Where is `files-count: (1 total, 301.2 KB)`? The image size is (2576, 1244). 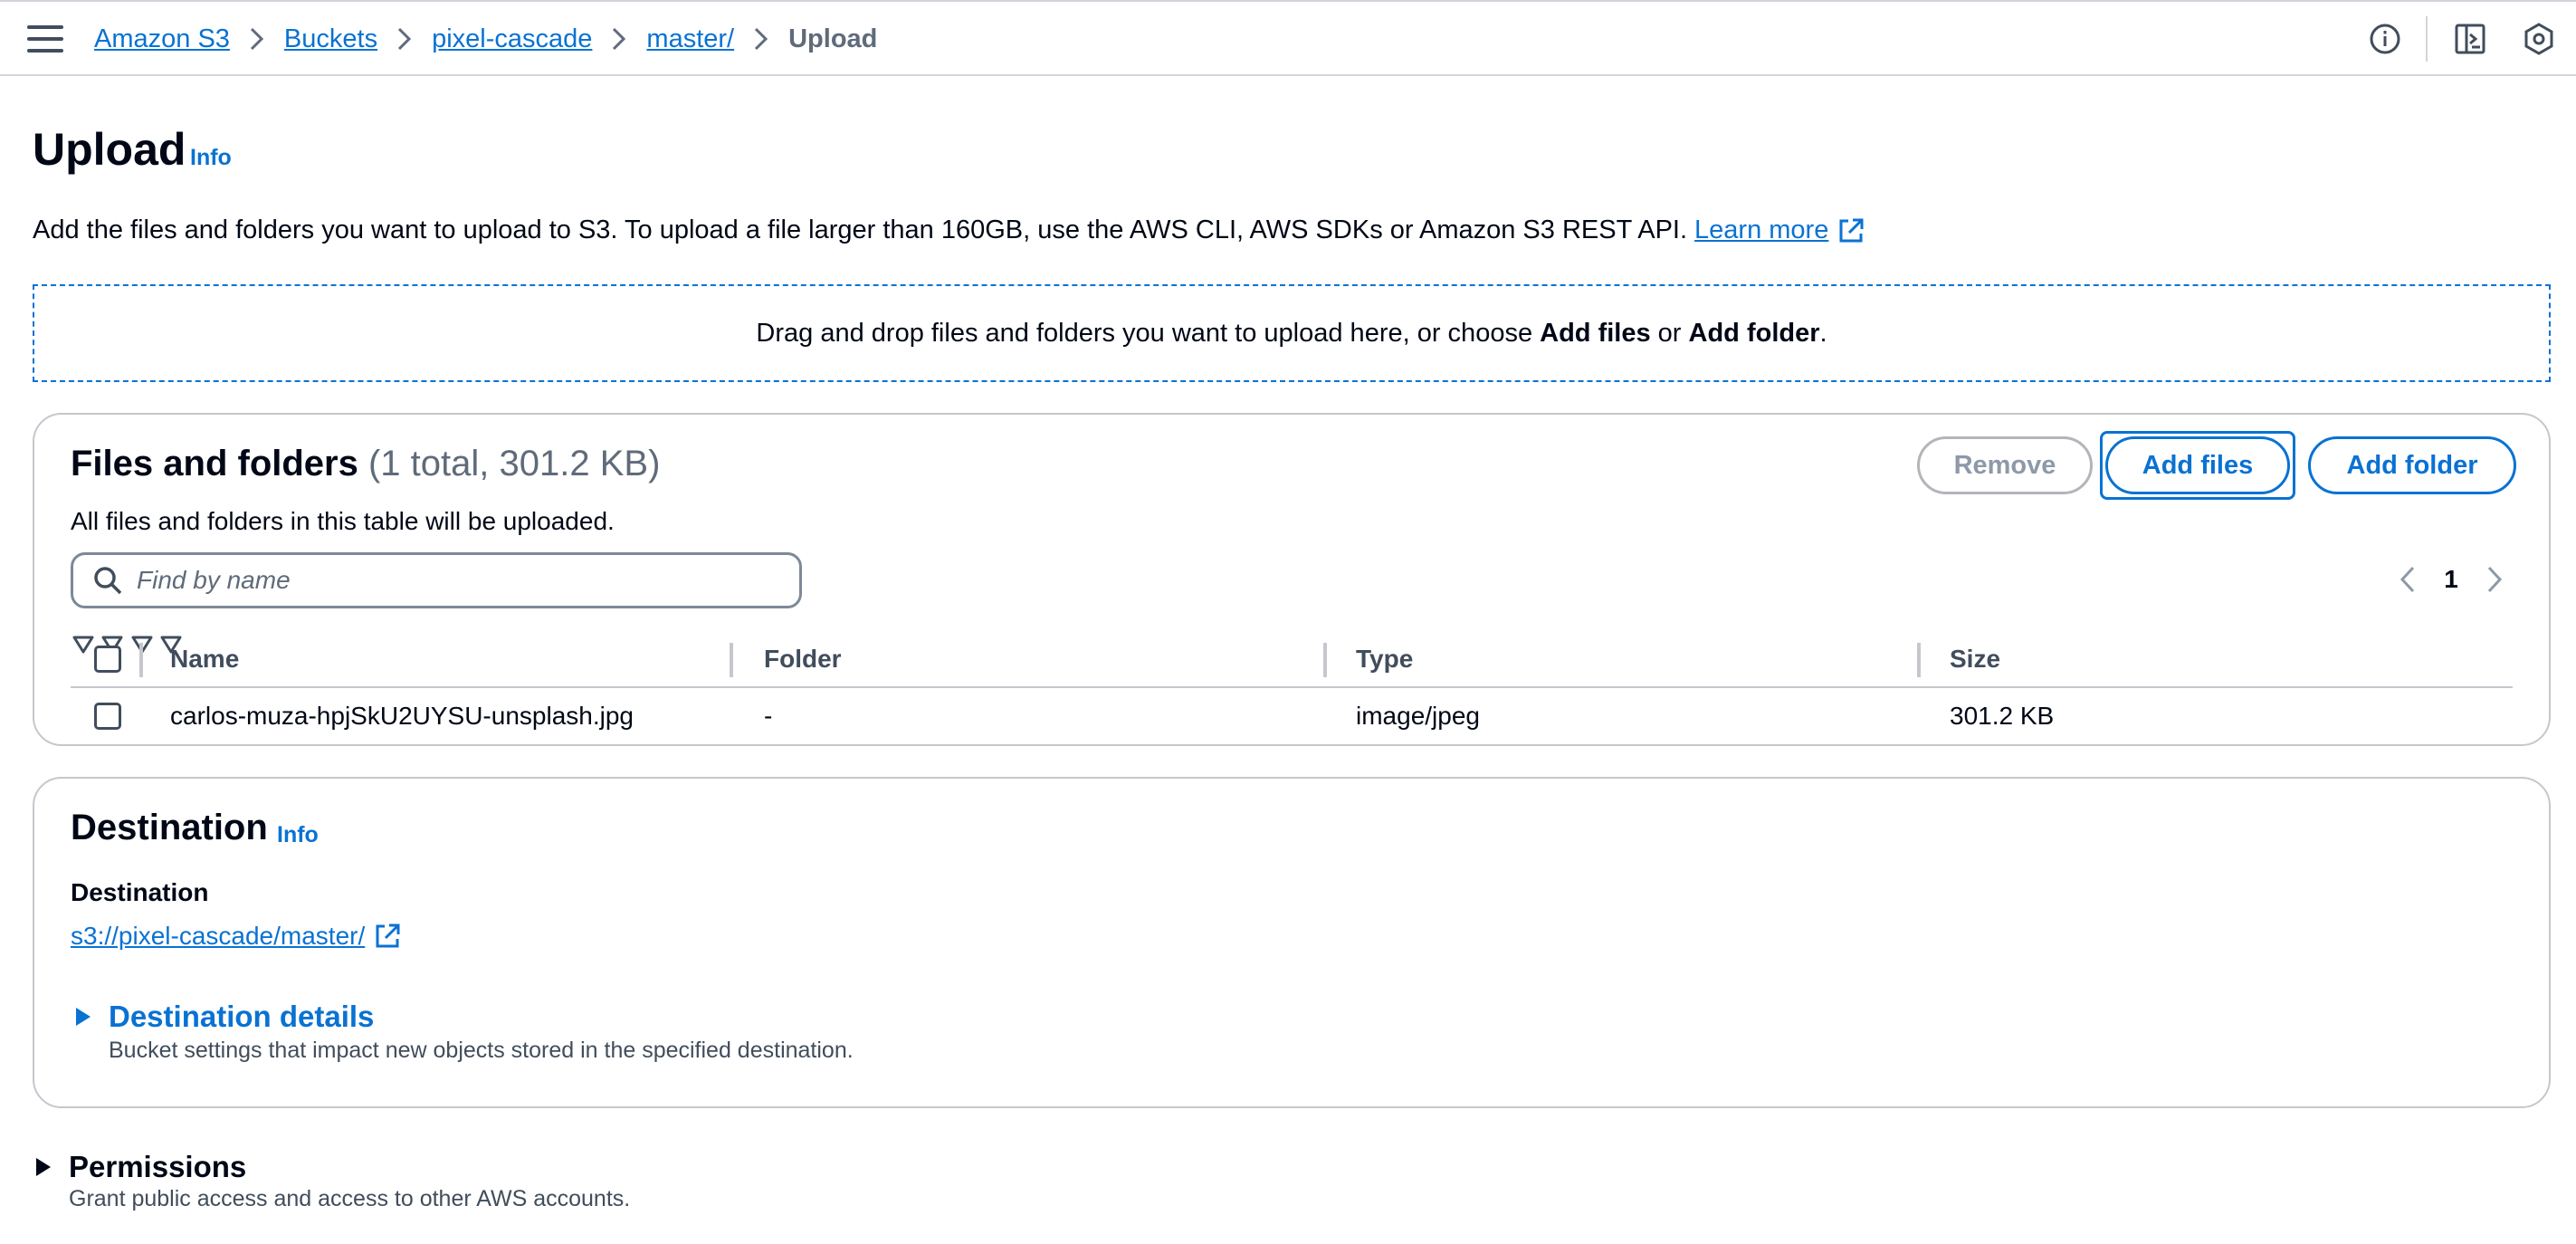 files-count: (1 total, 301.2 KB) is located at coordinates (514, 463).